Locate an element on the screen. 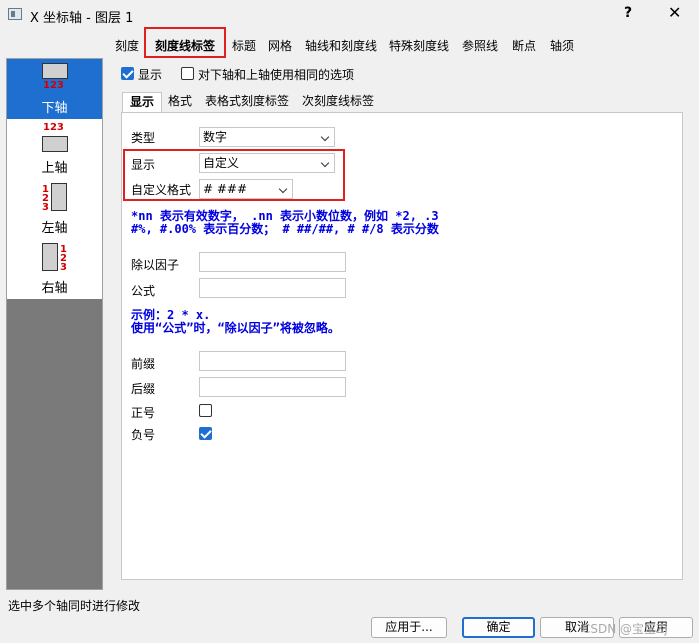 The image size is (699, 643). axis-item-right: 123 右轴 is located at coordinates (54, 269).